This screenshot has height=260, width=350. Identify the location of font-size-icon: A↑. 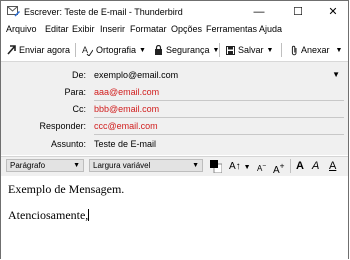
(235, 166).